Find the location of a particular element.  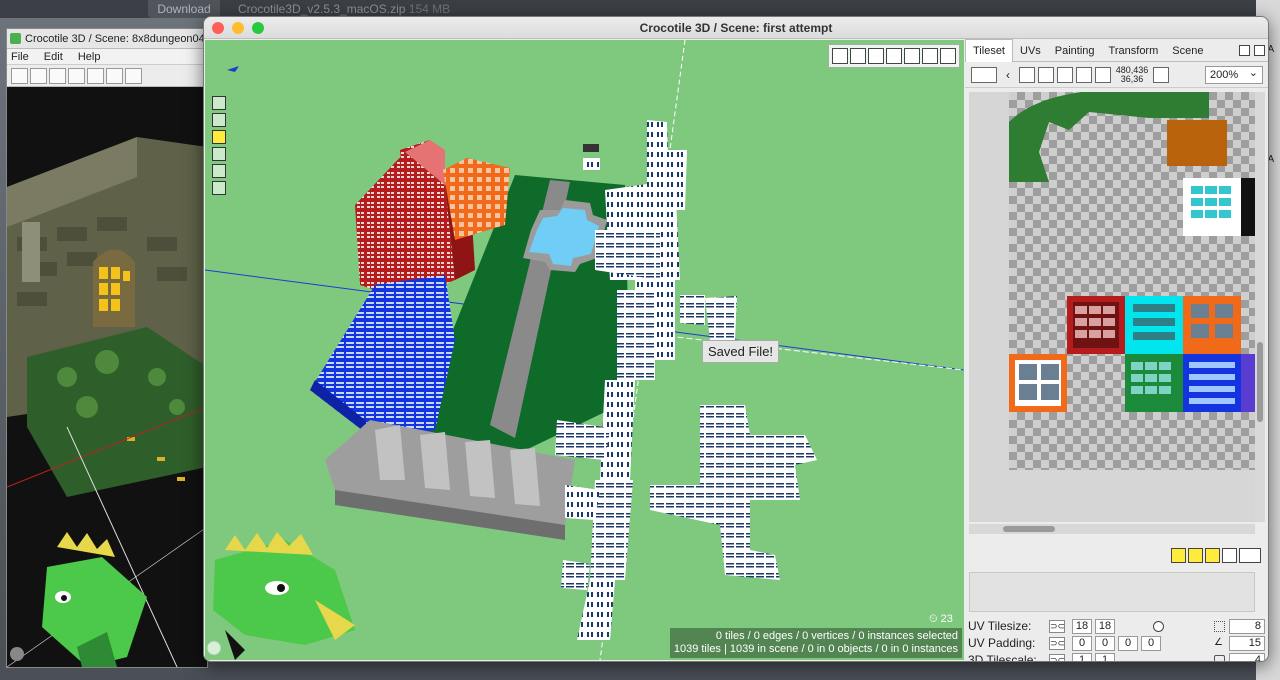

uv-padding-row: UV Padding: ⊃⊂ 0 0 0 0 ∠ 15 is located at coordinates (1117, 643).